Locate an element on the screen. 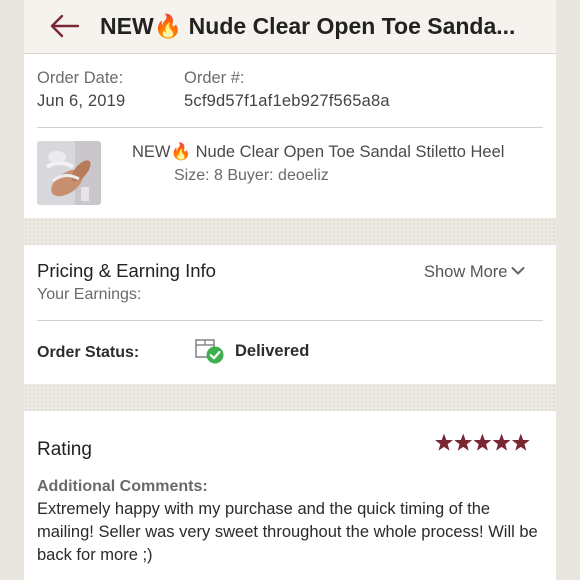  order-number-block: Order #: 5cf9d57f1af1eb927f565a8a is located at coordinates (287, 90).